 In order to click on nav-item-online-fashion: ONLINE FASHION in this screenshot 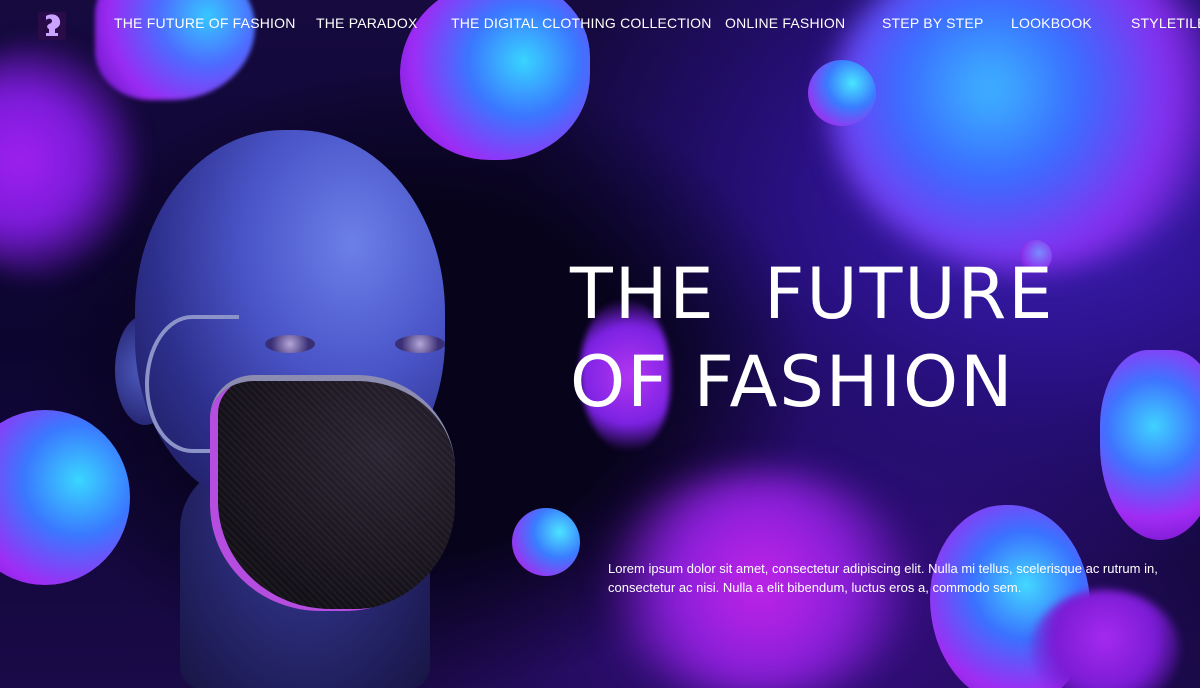, I will do `click(785, 23)`.